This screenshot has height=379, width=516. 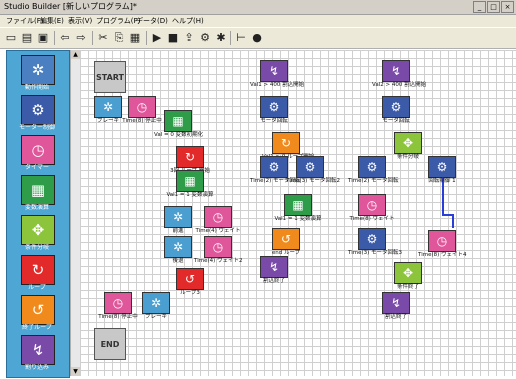 I want to click on palette-item-label: タイマー, so click(x=36, y=167).